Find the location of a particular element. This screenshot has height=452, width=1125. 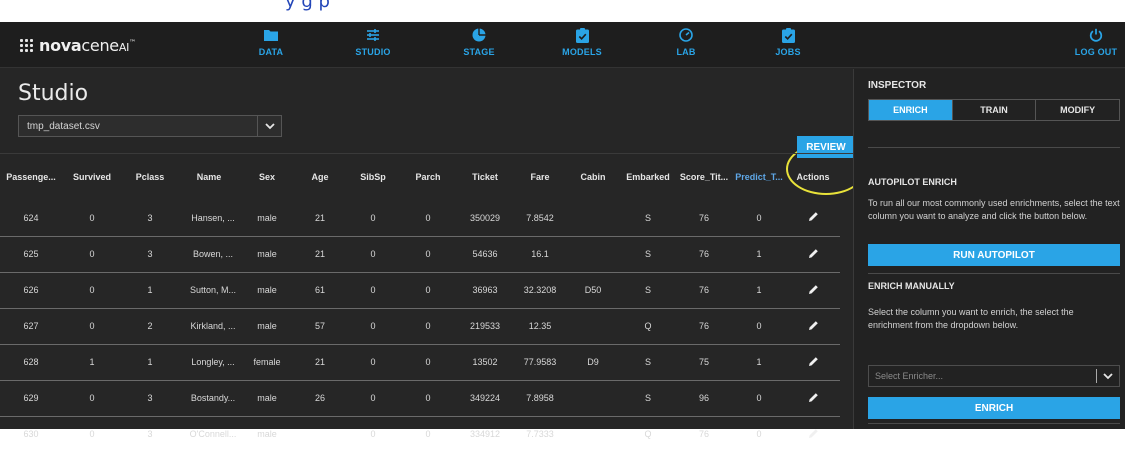

column-header: Cabin is located at coordinates (593, 177).